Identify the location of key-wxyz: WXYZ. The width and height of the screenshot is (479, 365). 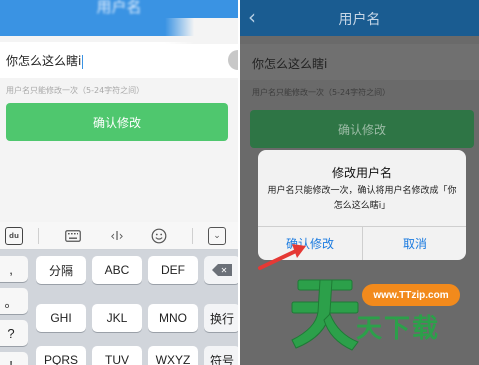
(173, 355).